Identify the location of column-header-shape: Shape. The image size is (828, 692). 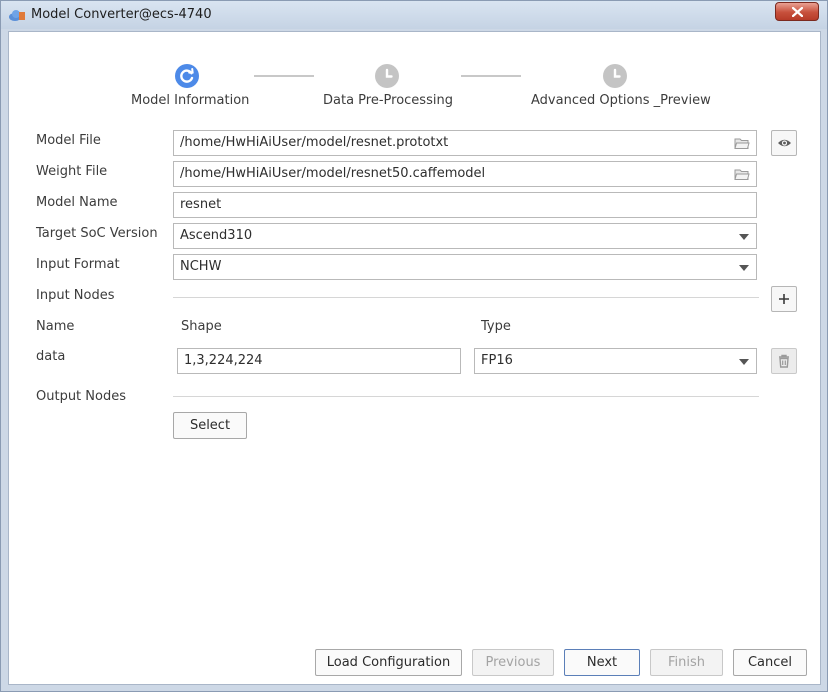
(201, 326).